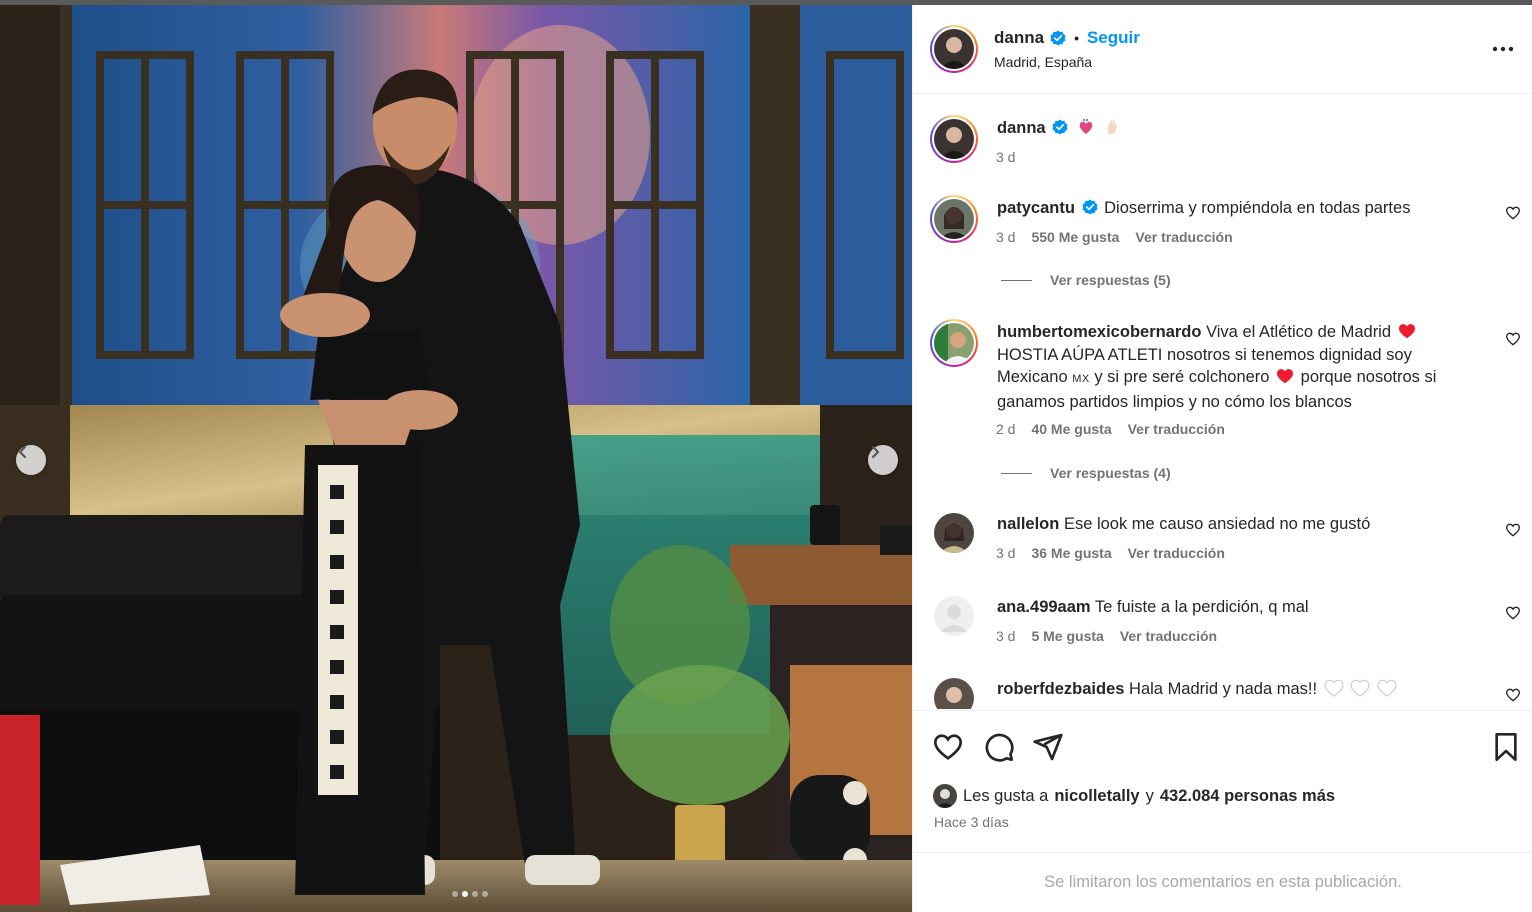  What do you see at coordinates (1223, 689) in the screenshot?
I see `comment-body: Hala Madrid y nada mas!!` at bounding box center [1223, 689].